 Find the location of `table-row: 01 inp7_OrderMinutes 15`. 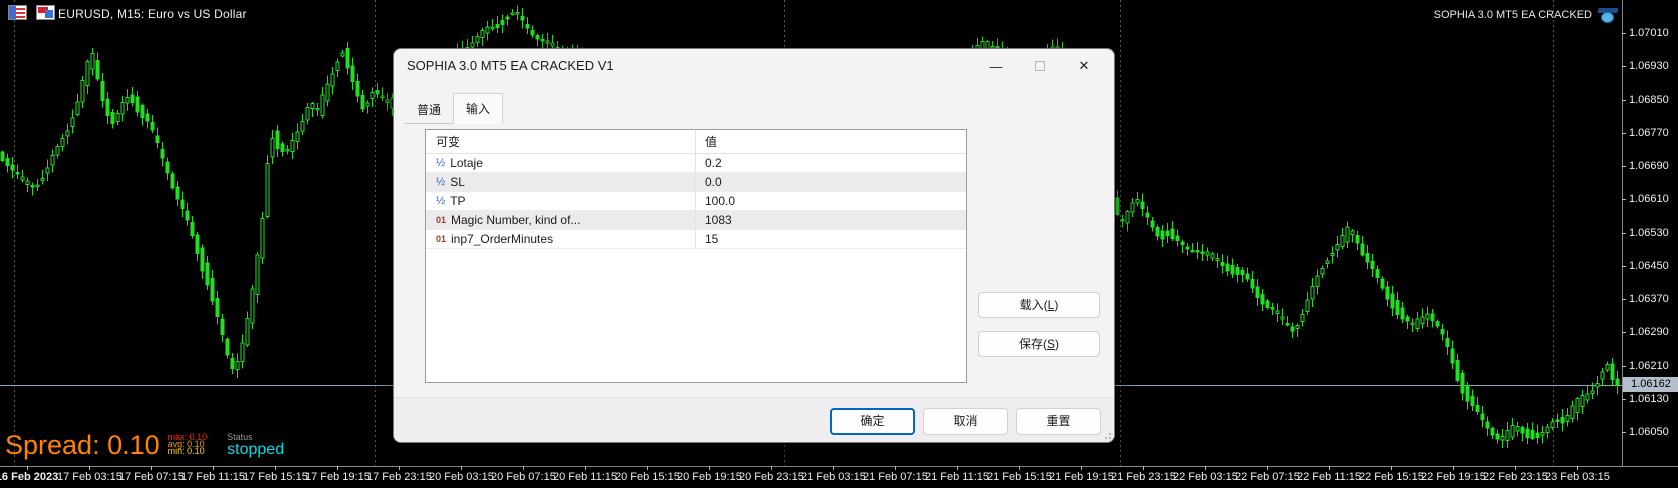

table-row: 01 inp7_OrderMinutes 15 is located at coordinates (696, 239).